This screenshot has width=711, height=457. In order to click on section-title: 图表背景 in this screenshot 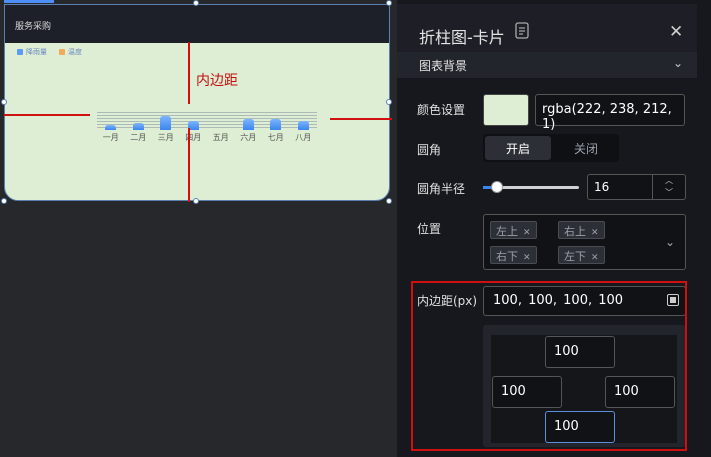, I will do `click(443, 66)`.